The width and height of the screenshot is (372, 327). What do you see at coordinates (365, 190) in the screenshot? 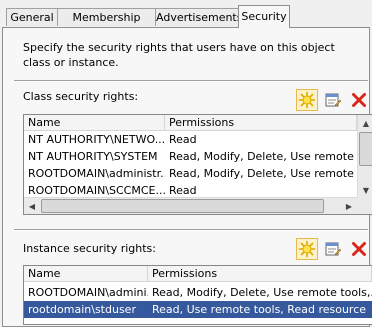
I see `scroll-down-icon: ▼` at bounding box center [365, 190].